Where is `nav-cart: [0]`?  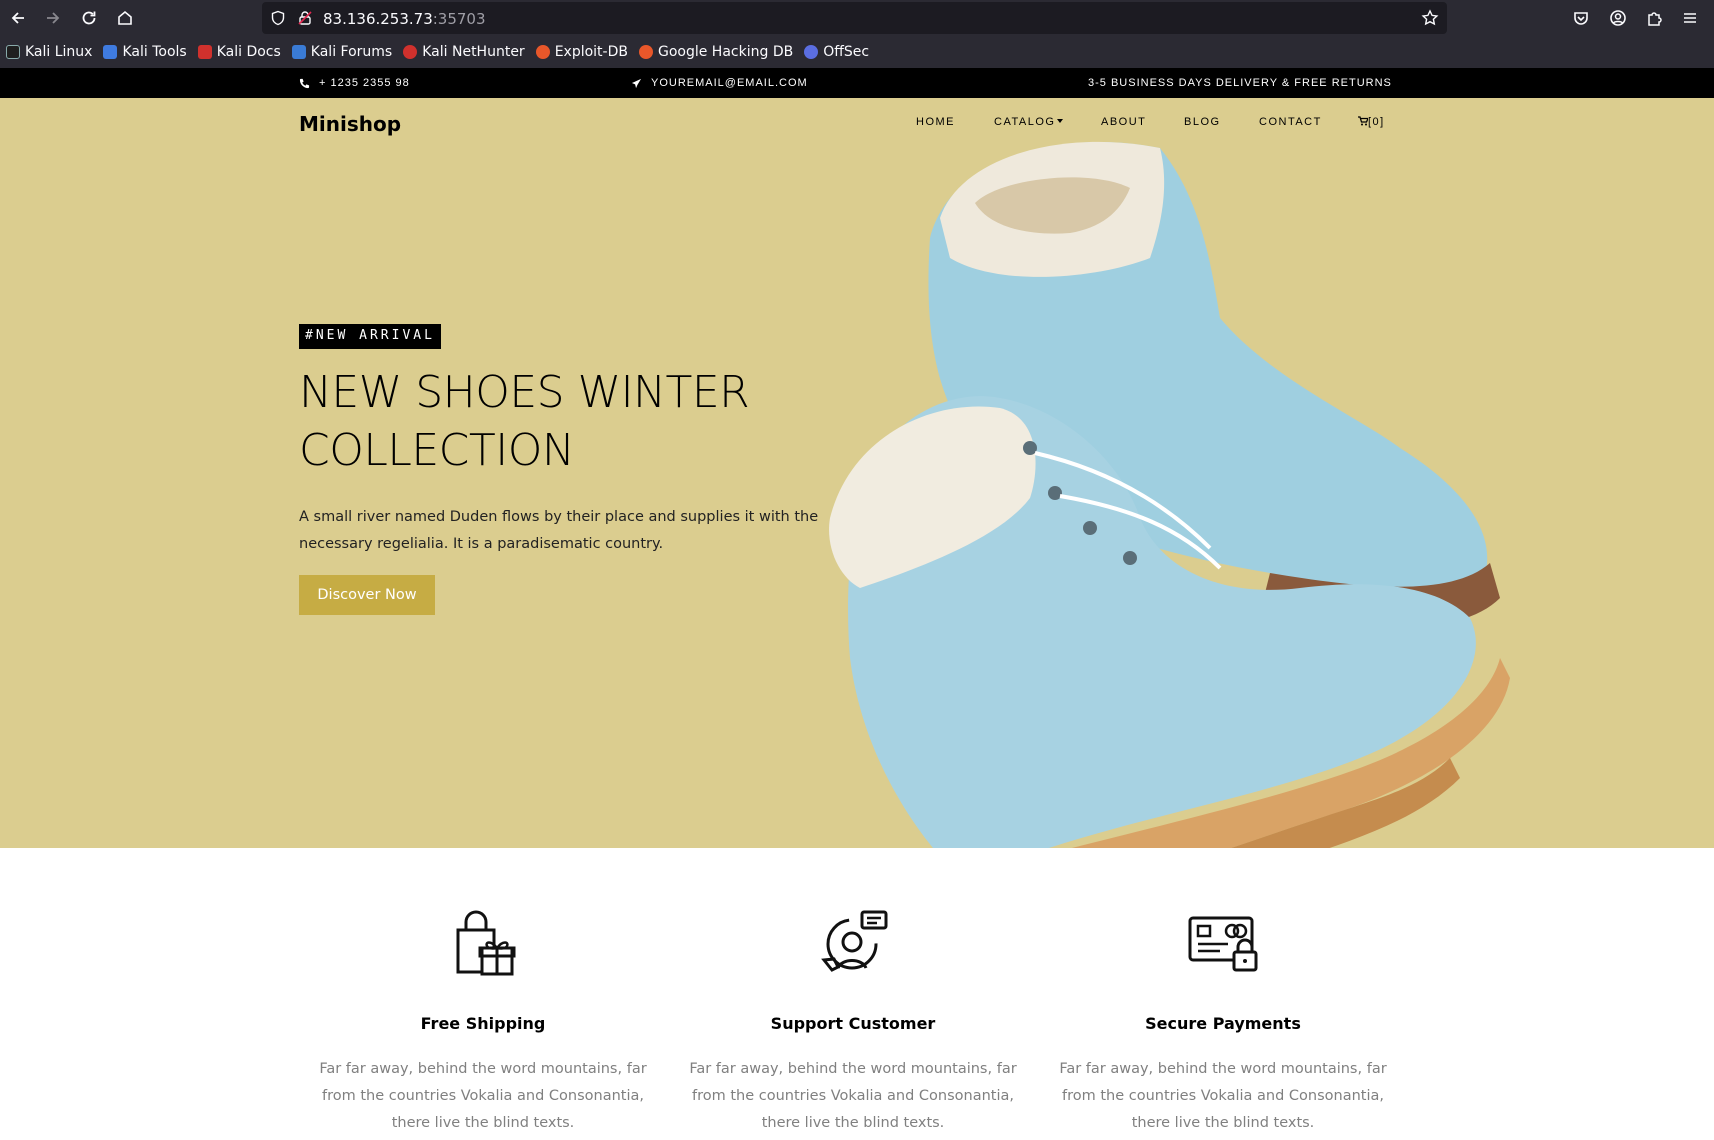 nav-cart: [0] is located at coordinates (1371, 122).